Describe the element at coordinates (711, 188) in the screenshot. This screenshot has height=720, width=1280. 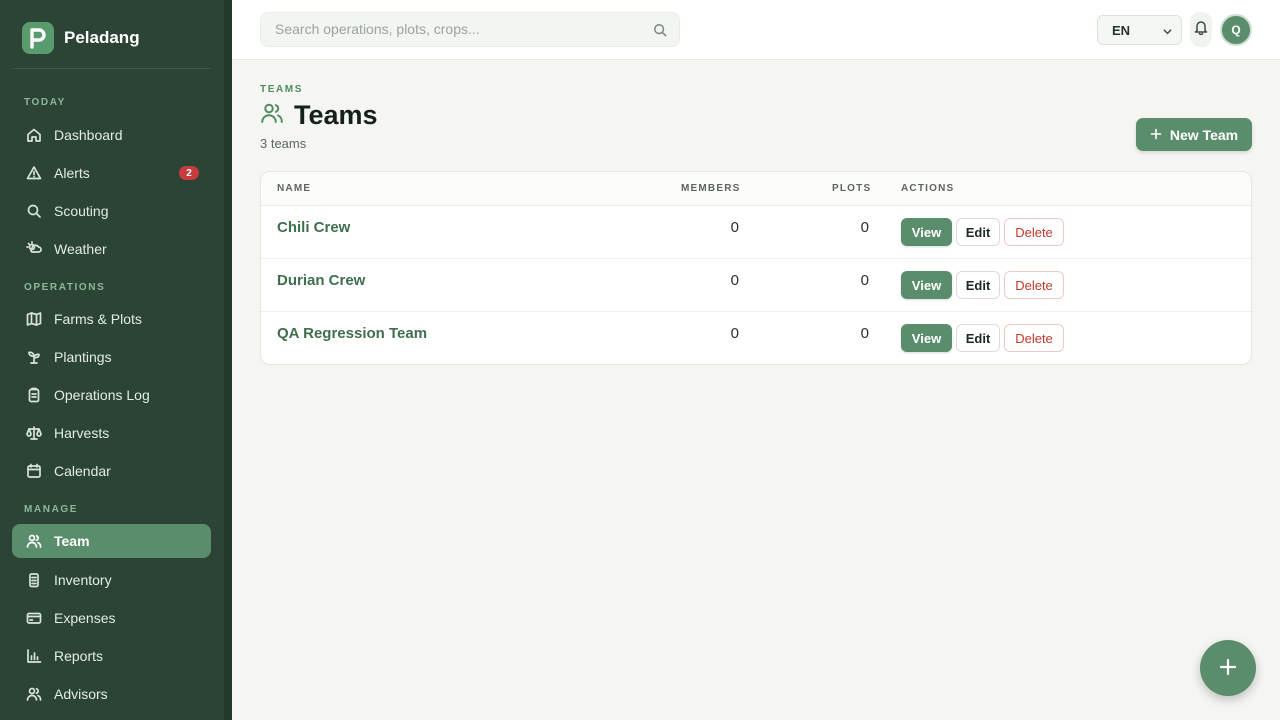
I see `column-header-members: MEMBERS` at that location.